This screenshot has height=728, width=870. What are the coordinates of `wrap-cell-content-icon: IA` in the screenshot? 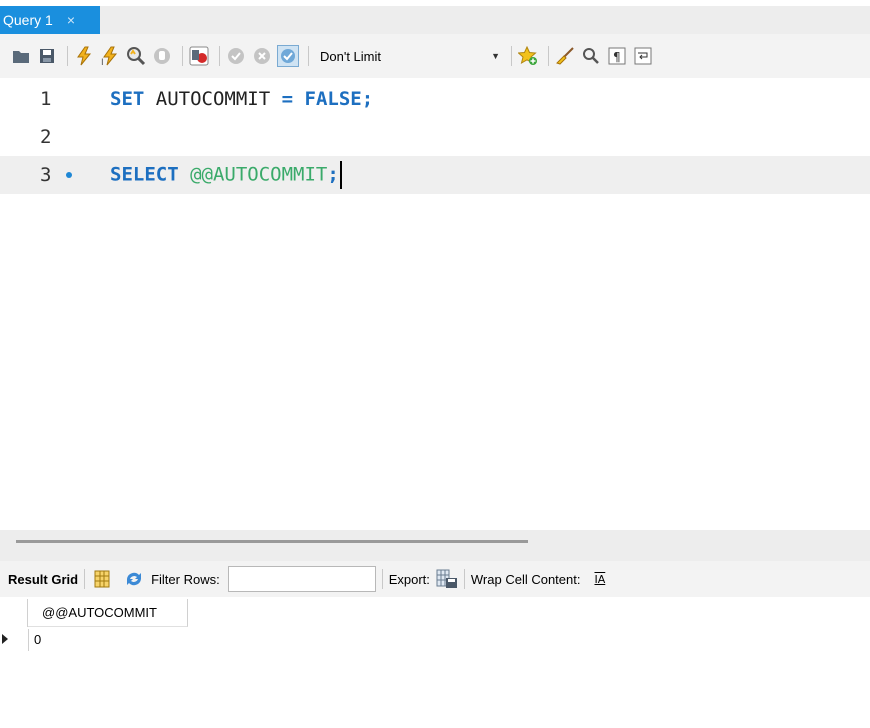 It's located at (599, 579).